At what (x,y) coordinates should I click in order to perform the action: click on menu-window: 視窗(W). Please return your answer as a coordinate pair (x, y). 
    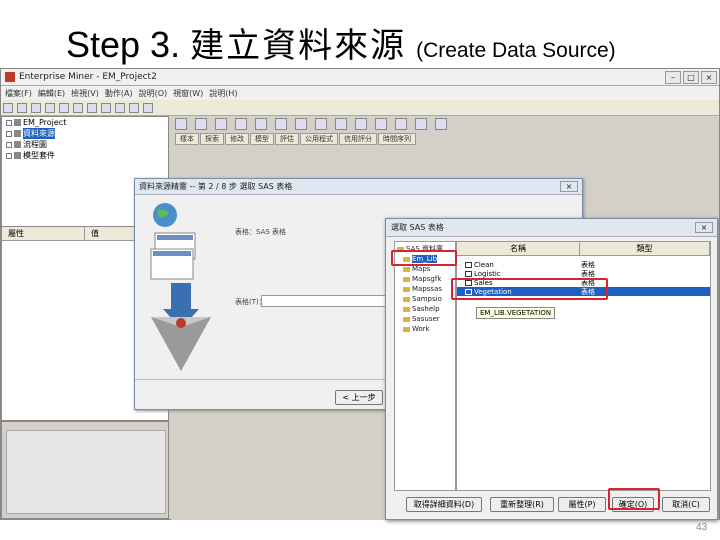
    Looking at the image, I should click on (188, 93).